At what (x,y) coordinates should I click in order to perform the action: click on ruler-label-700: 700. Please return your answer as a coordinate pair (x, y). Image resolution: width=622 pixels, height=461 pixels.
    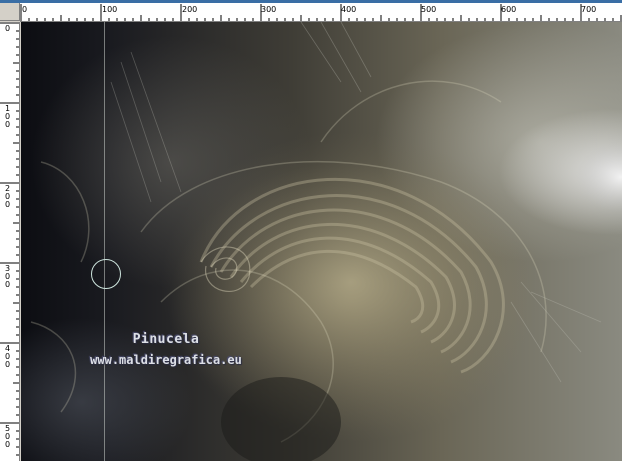
    Looking at the image, I should click on (589, 9).